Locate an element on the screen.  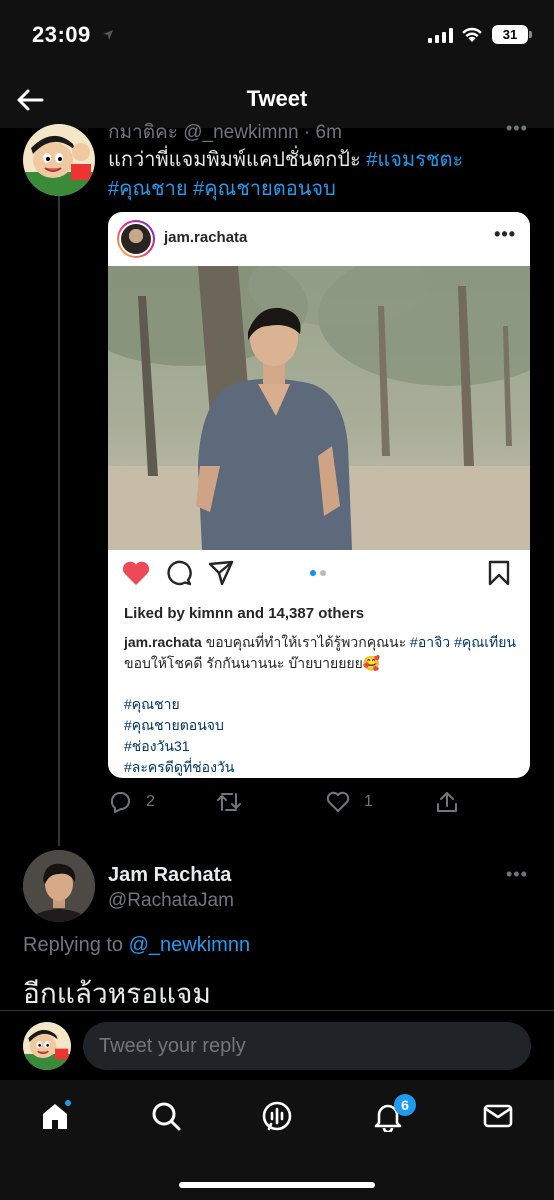
status-bar: 23:09 31 is located at coordinates (277, 36).